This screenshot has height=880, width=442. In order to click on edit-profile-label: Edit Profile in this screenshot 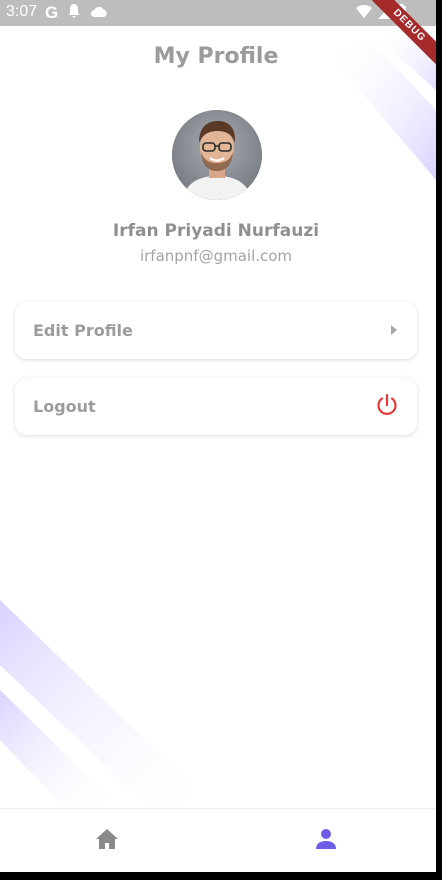, I will do `click(83, 330)`.